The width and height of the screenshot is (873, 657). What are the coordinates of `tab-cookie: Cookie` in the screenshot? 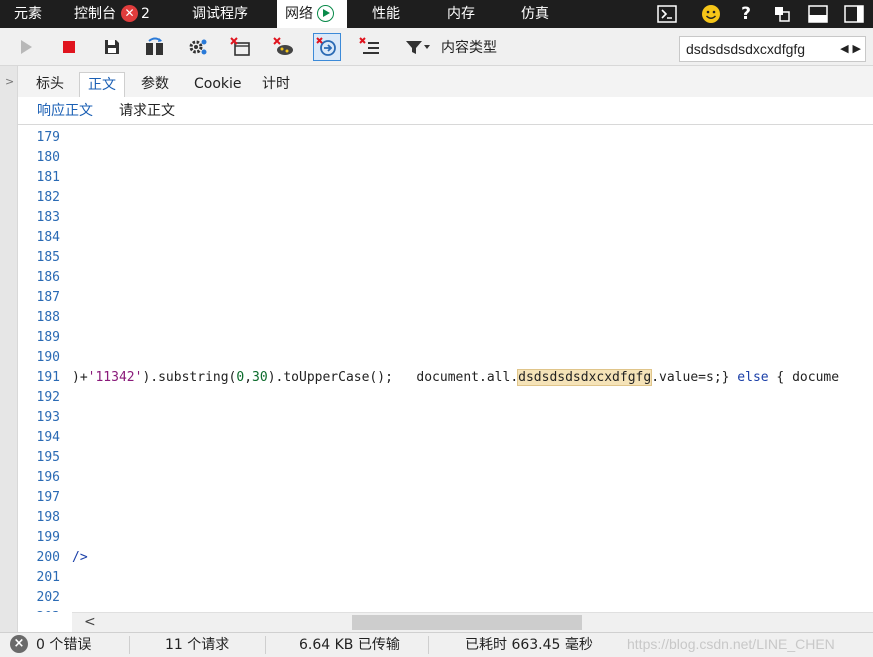 It's located at (218, 84).